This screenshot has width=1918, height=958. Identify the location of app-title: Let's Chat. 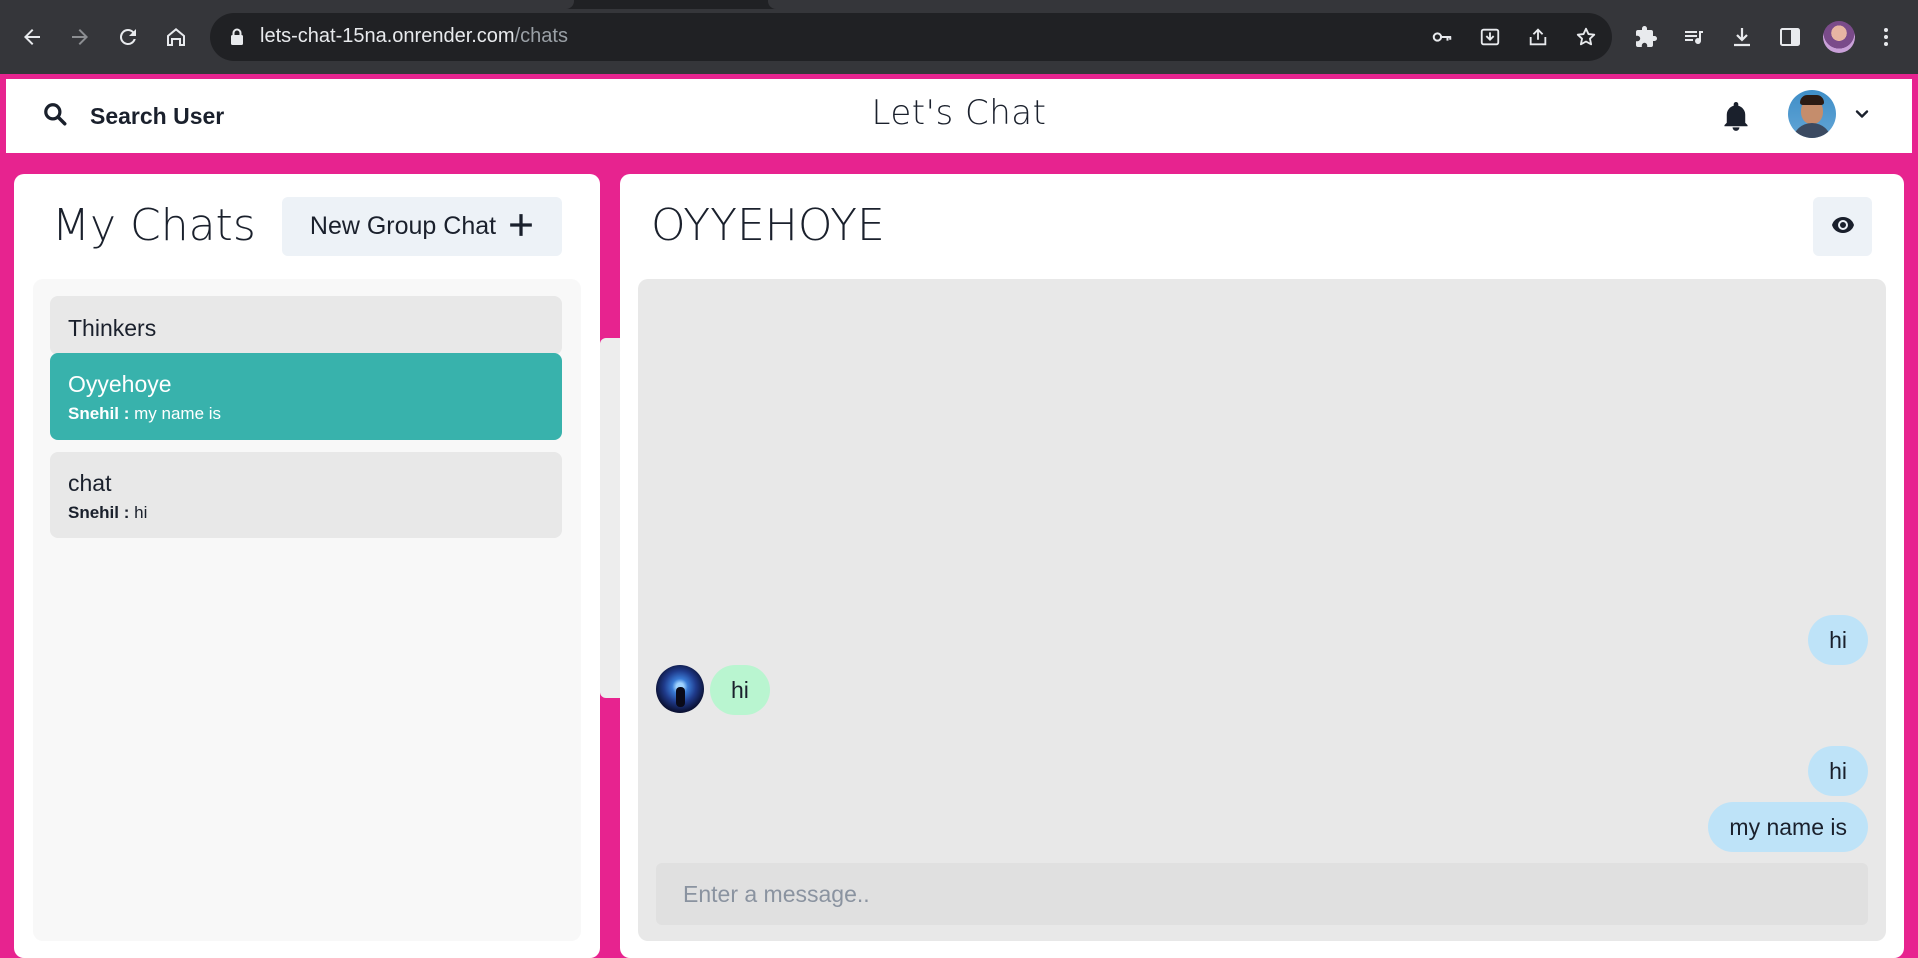
(959, 113).